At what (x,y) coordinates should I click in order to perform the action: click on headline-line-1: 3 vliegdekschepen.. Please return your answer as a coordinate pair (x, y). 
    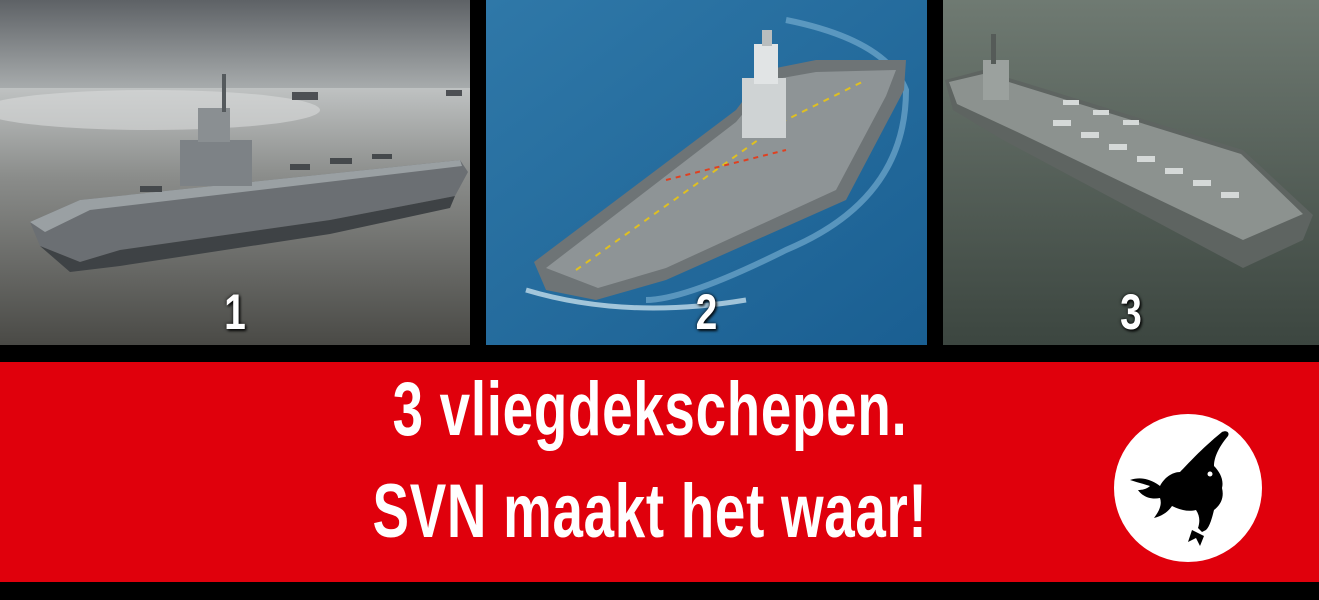
    Looking at the image, I should click on (650, 409).